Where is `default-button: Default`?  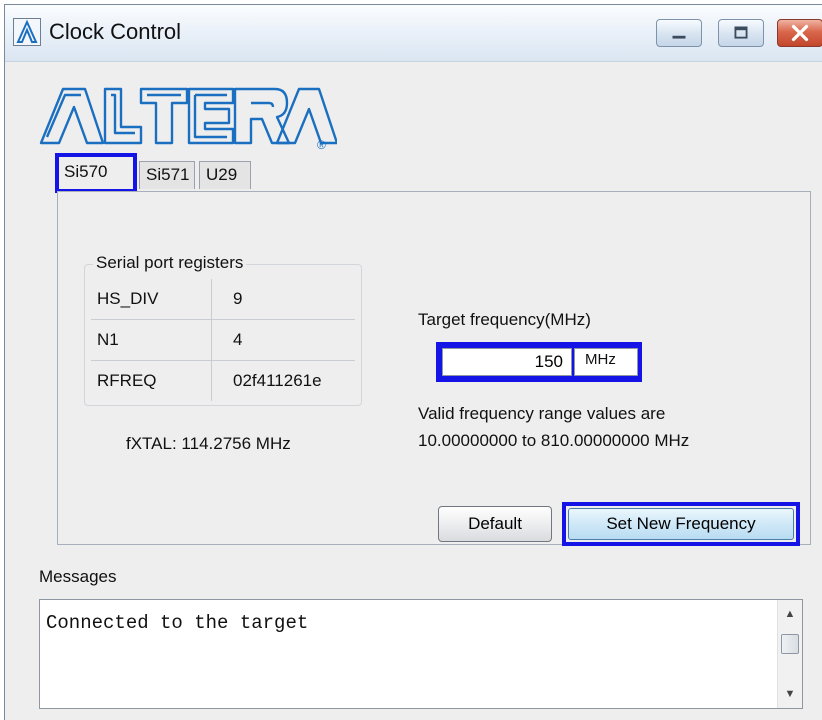
default-button: Default is located at coordinates (495, 524).